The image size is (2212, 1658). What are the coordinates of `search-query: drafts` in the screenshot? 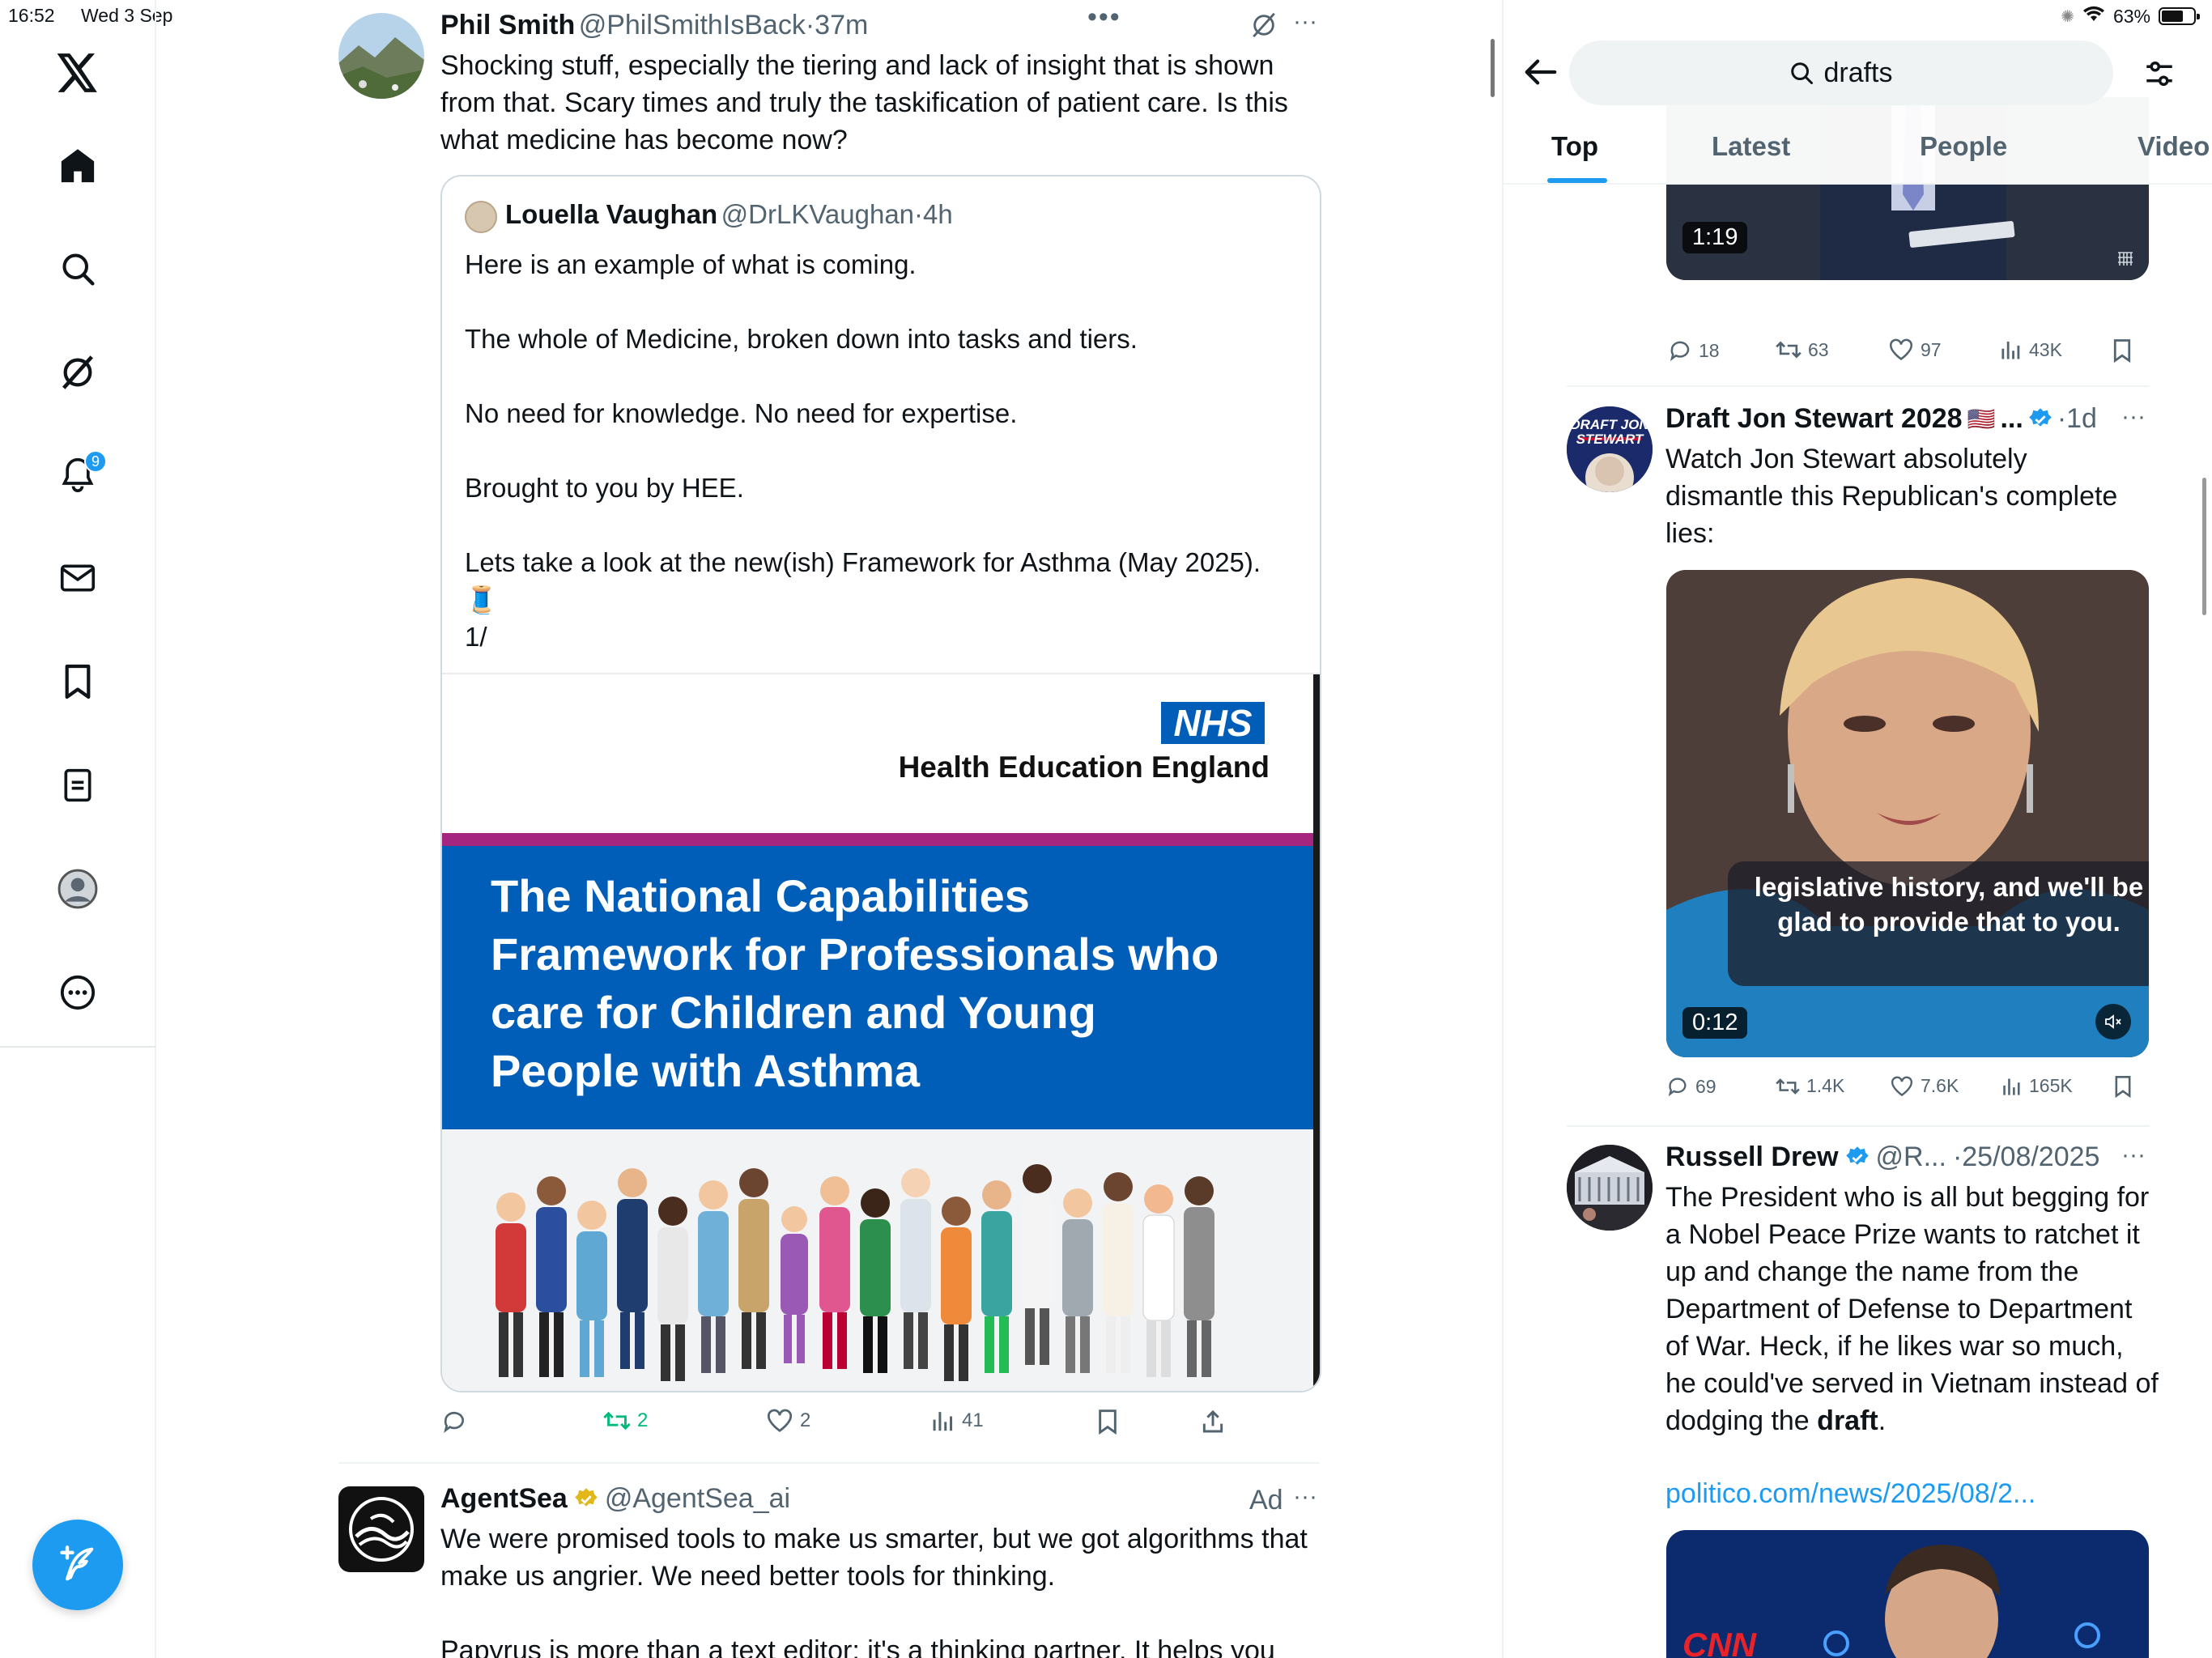 It's located at (1858, 72).